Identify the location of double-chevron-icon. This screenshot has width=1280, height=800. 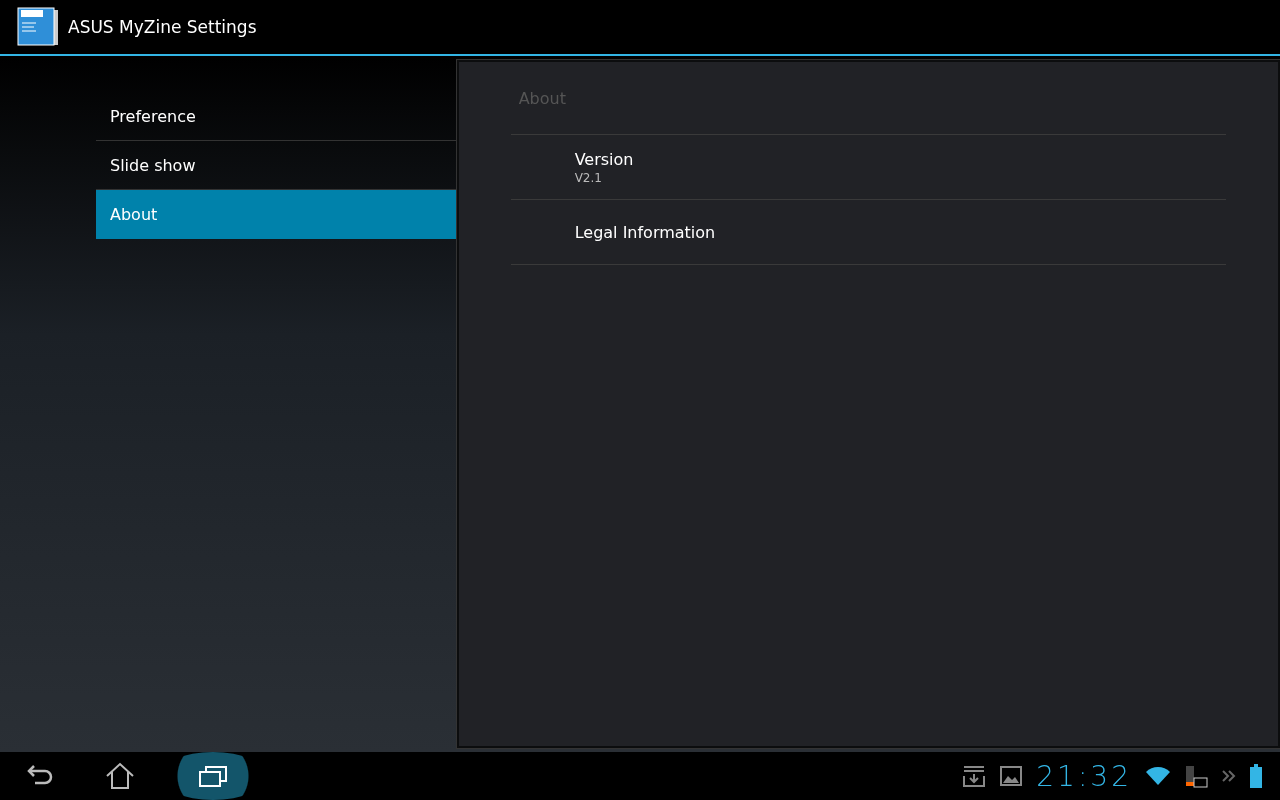
(1229, 776).